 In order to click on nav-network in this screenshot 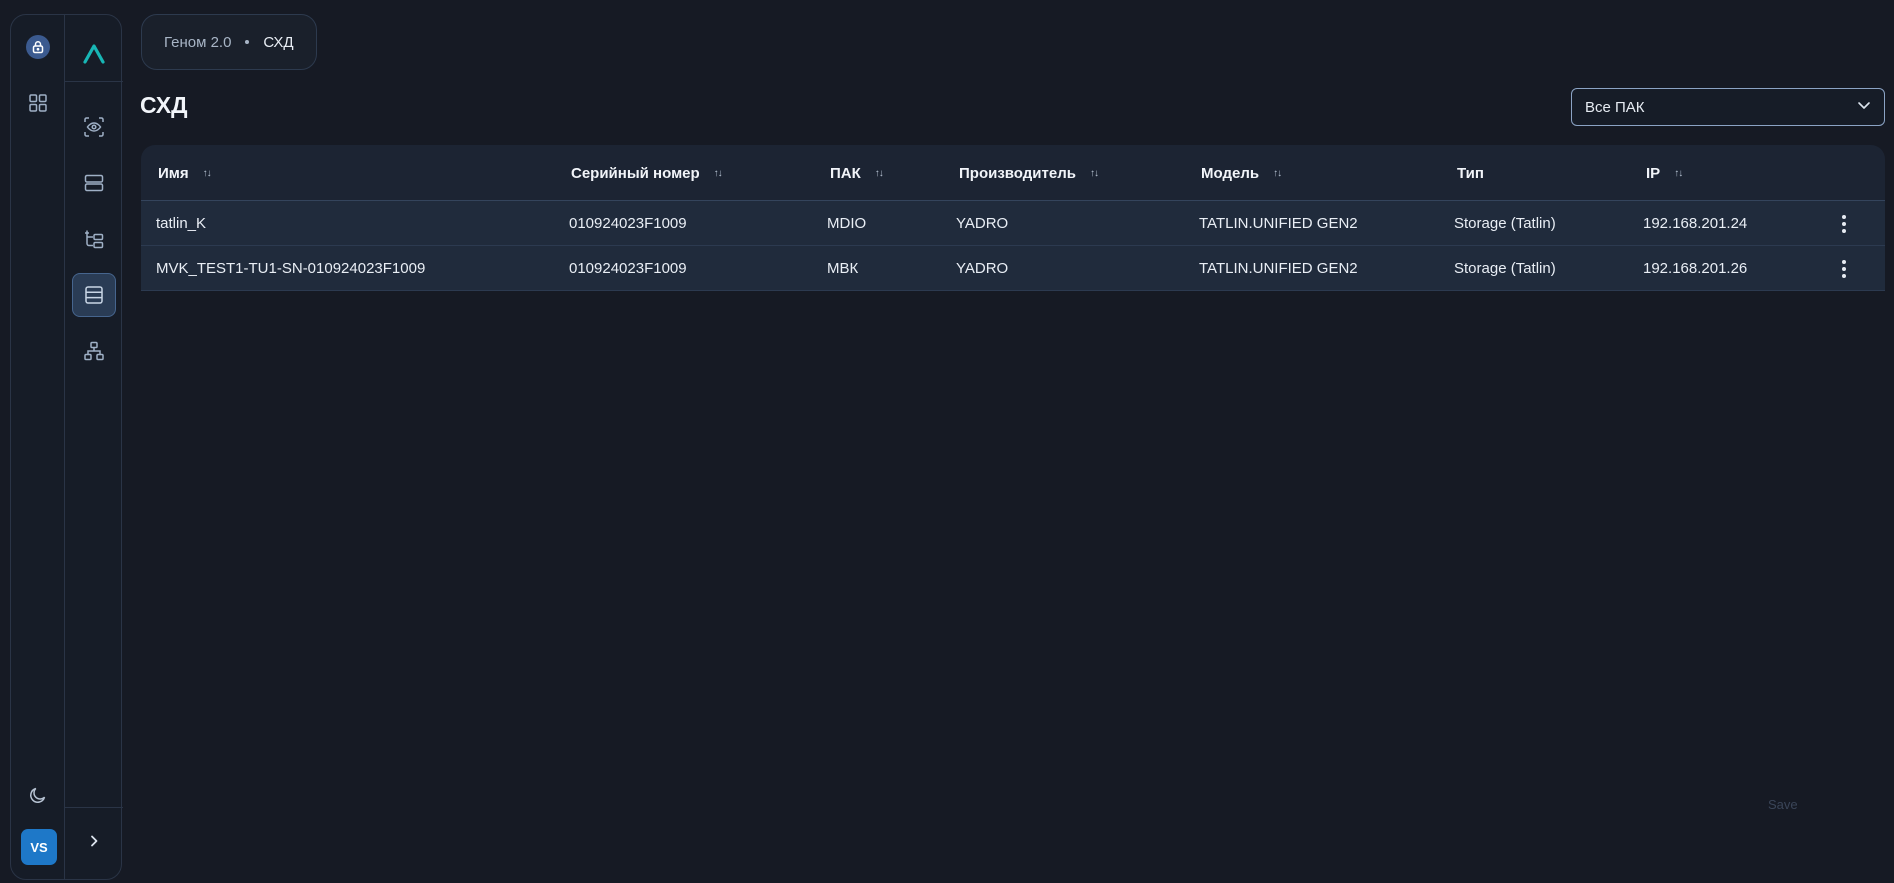, I will do `click(94, 351)`.